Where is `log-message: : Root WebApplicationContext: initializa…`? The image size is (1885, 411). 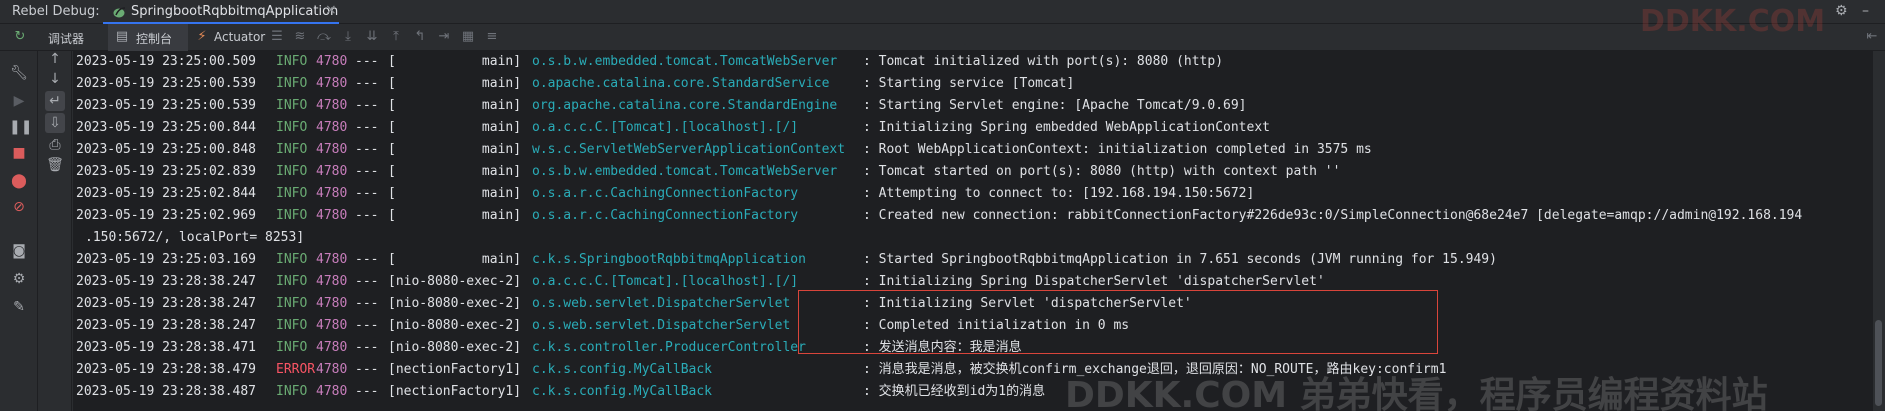 log-message: : Root WebApplicationContext: initializa… is located at coordinates (1117, 149).